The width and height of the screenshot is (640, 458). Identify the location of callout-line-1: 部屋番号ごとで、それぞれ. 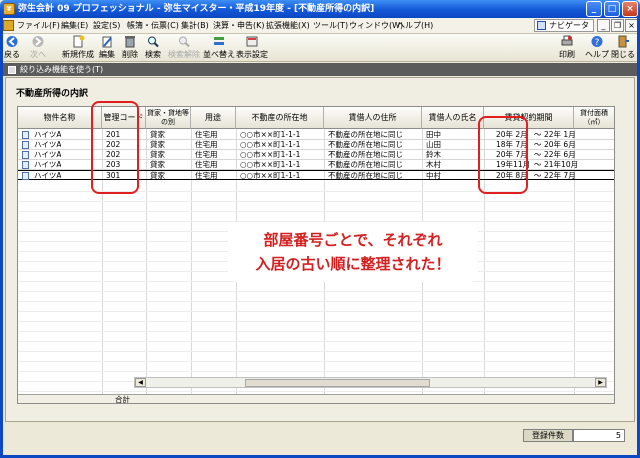
(353, 240).